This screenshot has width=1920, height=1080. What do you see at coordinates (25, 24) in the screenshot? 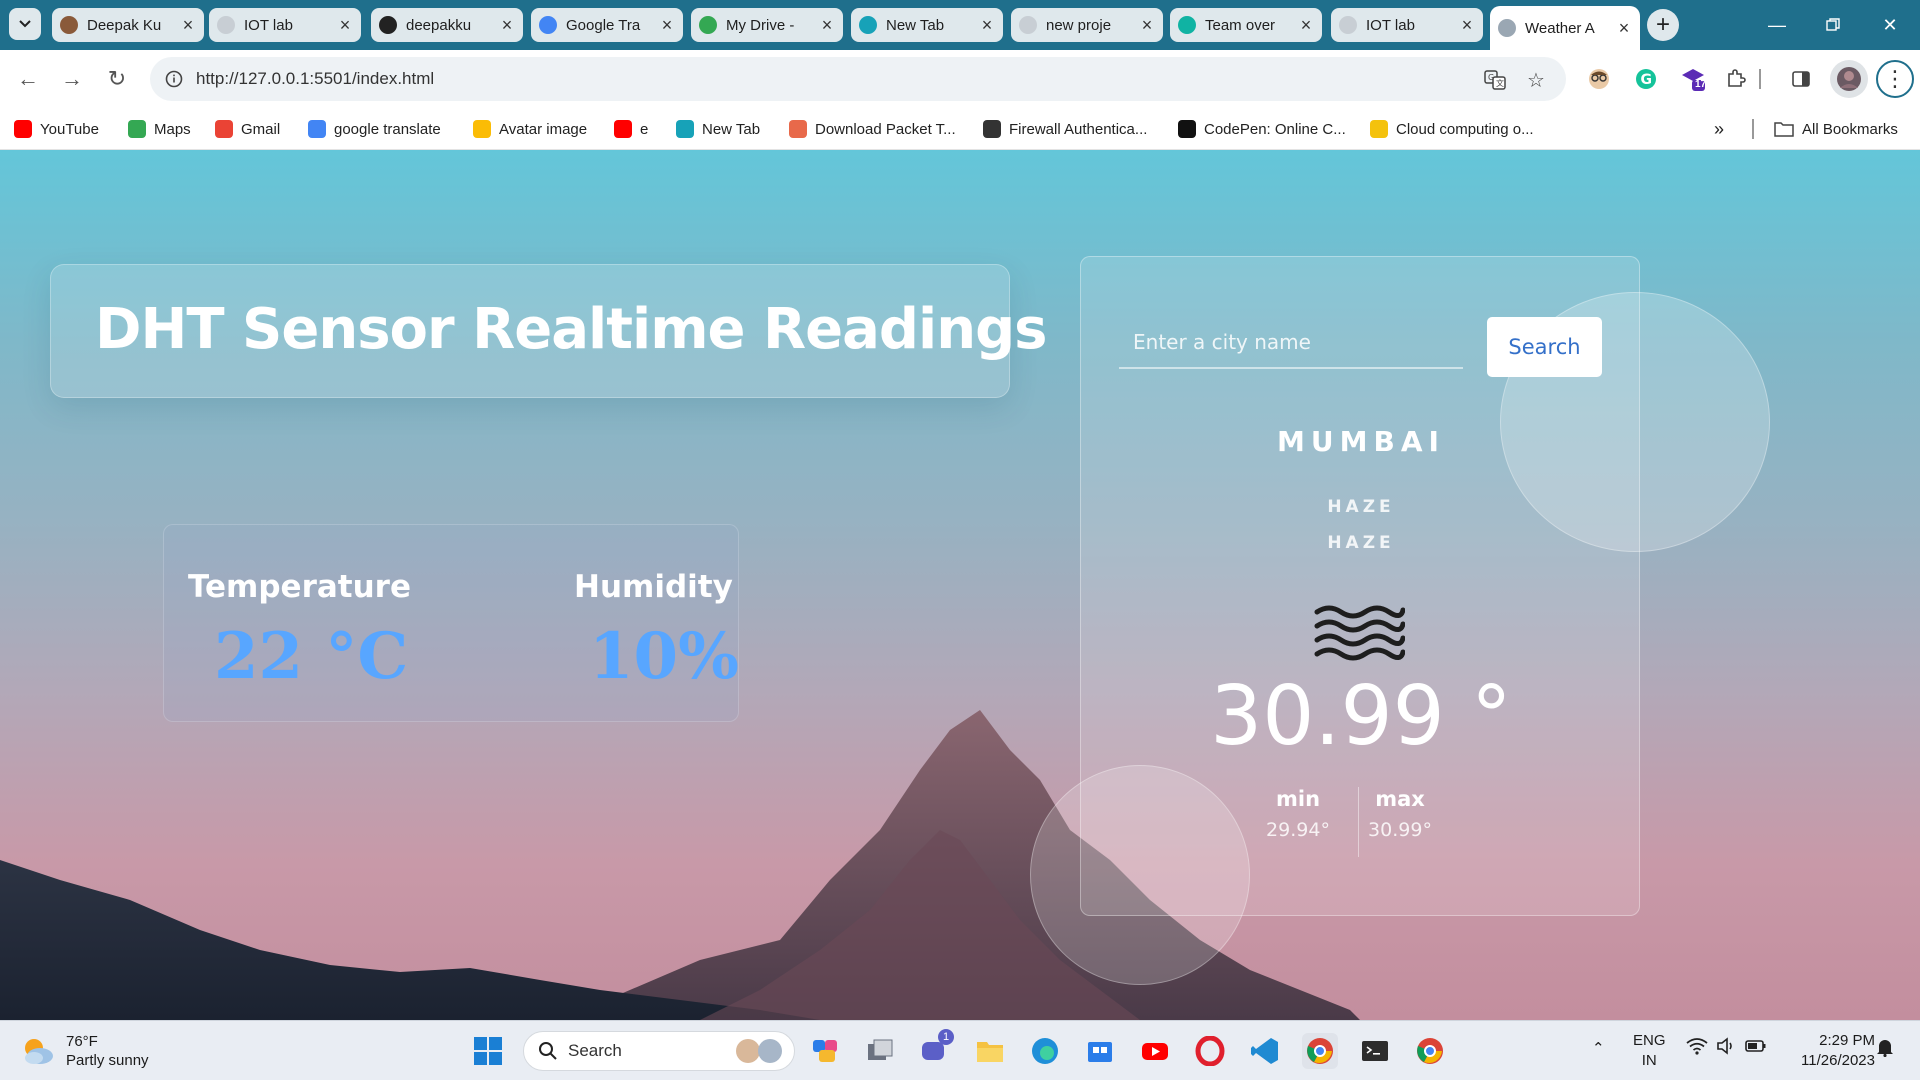
I see `tab-search-button` at bounding box center [25, 24].